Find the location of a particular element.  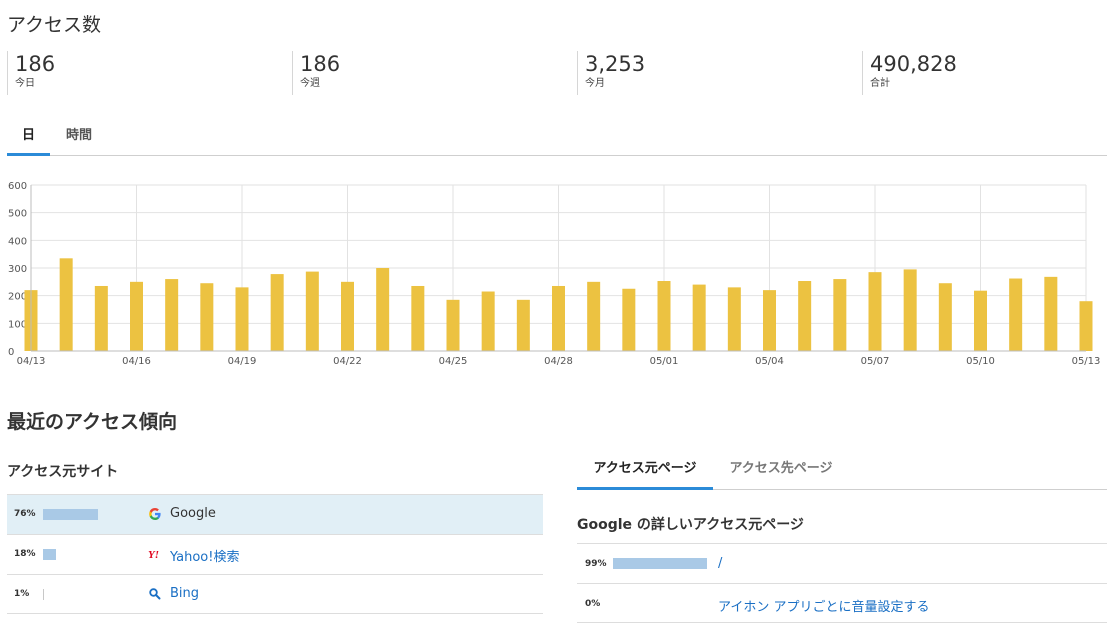

referrer-site-name: Yahoo!検索 is located at coordinates (204, 555).